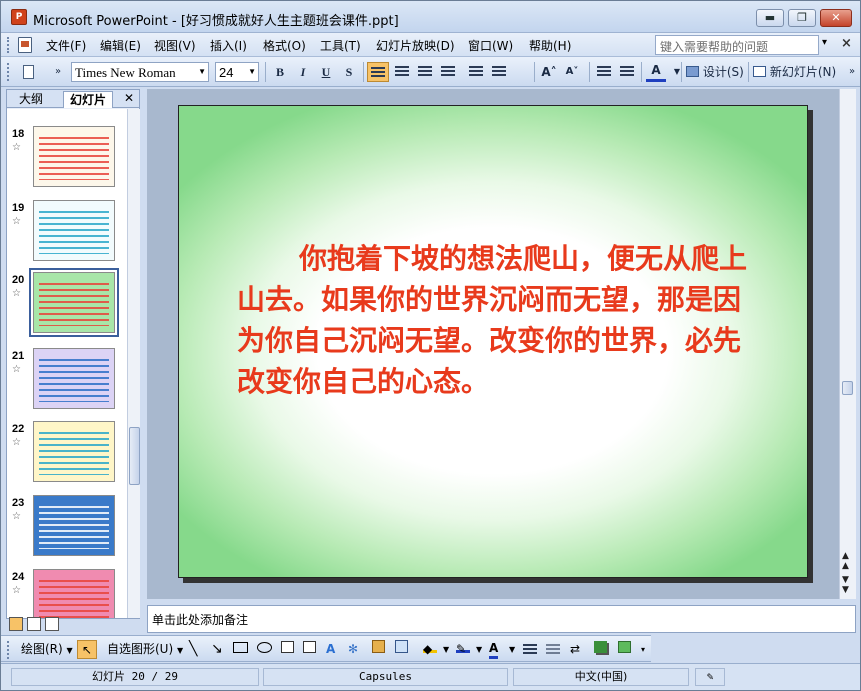  I want to click on pane-close-icon: ✕, so click(129, 98).